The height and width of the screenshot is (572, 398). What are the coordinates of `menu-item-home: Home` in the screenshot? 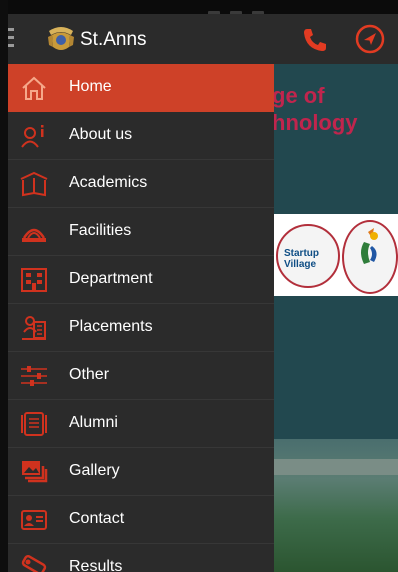 It's located at (141, 88).